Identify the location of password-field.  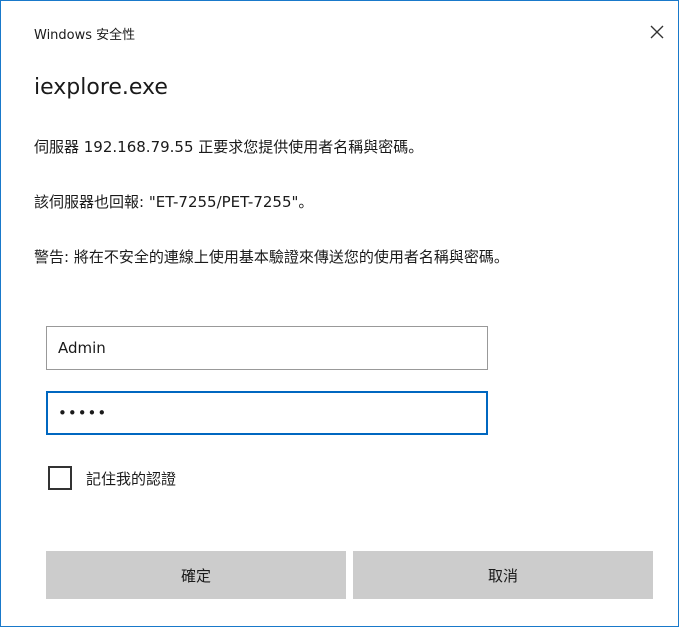
(267, 413).